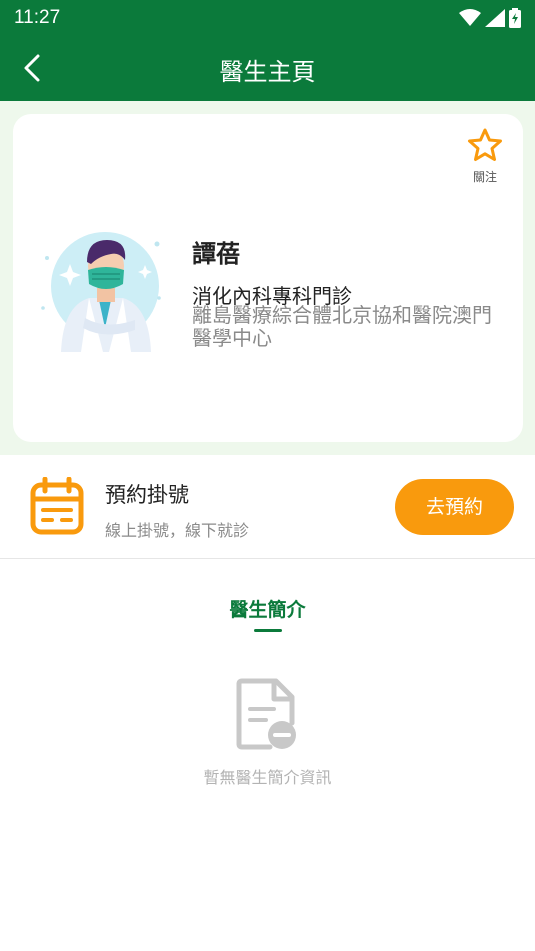 Image resolution: width=535 pixels, height=951 pixels. I want to click on battery-icon, so click(515, 18).